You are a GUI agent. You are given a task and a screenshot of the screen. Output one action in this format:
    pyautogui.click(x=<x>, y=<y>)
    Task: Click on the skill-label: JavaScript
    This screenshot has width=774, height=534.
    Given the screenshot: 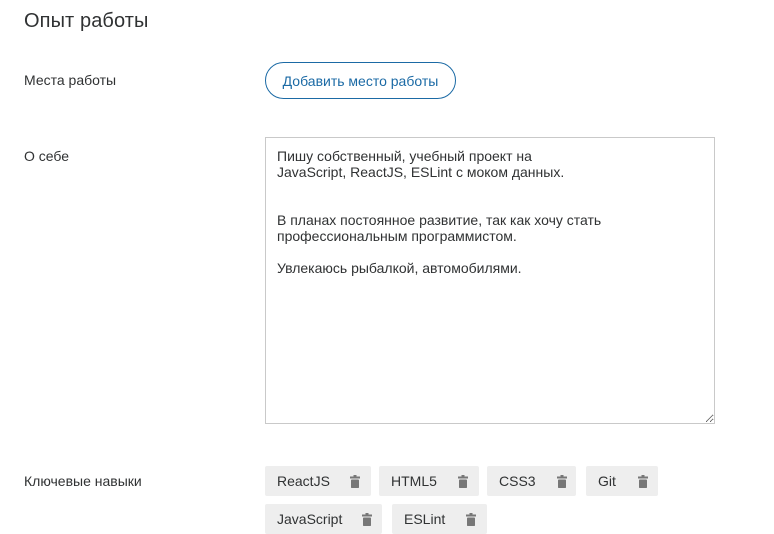 What is the action you would take?
    pyautogui.click(x=310, y=519)
    